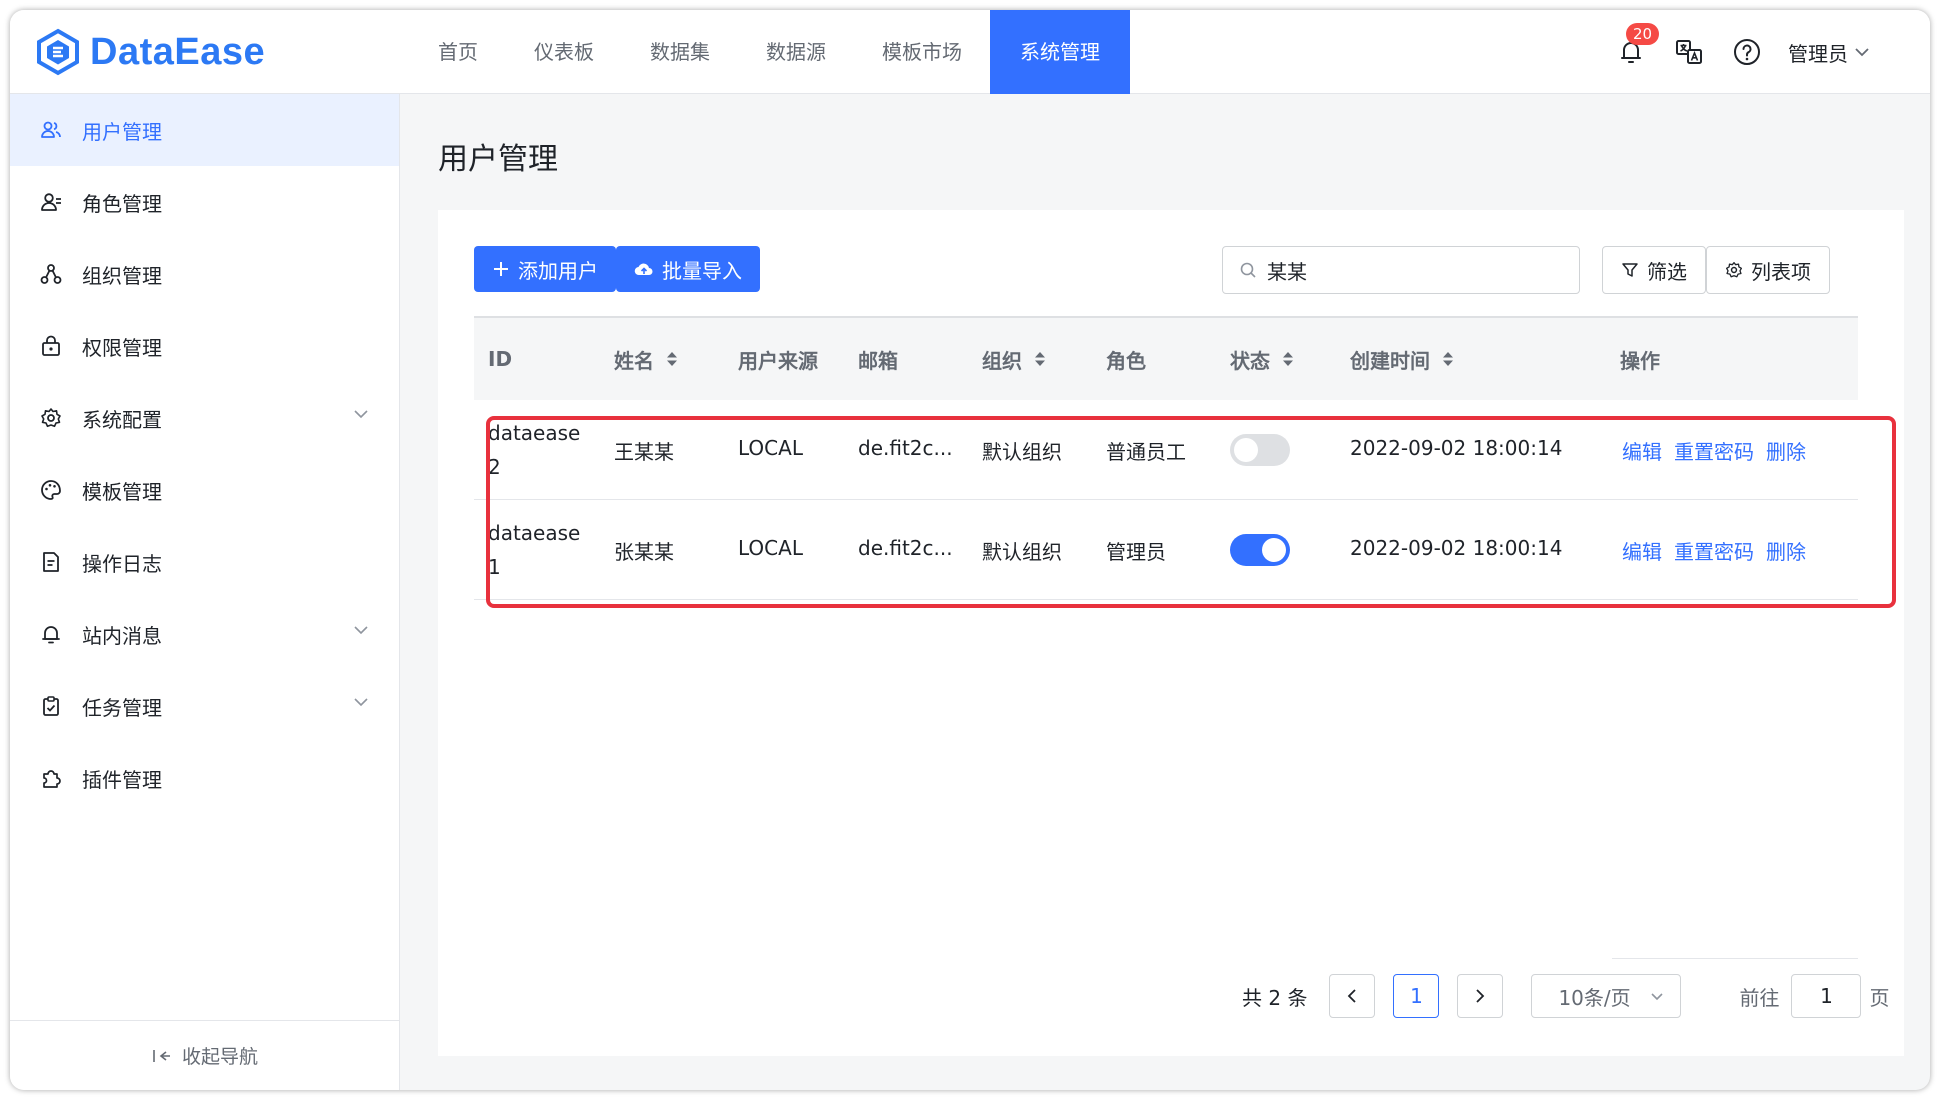 The width and height of the screenshot is (1940, 1100). Describe the element at coordinates (534, 550) in the screenshot. I see `cell-id: dataease 1` at that location.